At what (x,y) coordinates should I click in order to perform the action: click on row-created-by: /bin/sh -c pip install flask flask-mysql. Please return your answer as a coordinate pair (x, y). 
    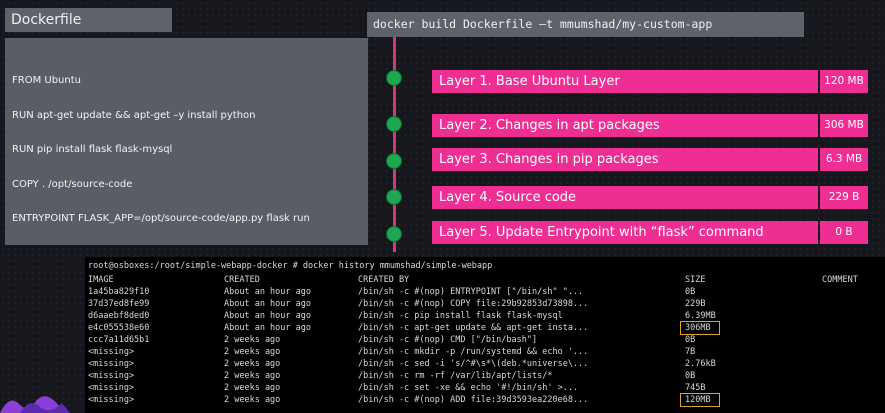
    Looking at the image, I should click on (460, 316).